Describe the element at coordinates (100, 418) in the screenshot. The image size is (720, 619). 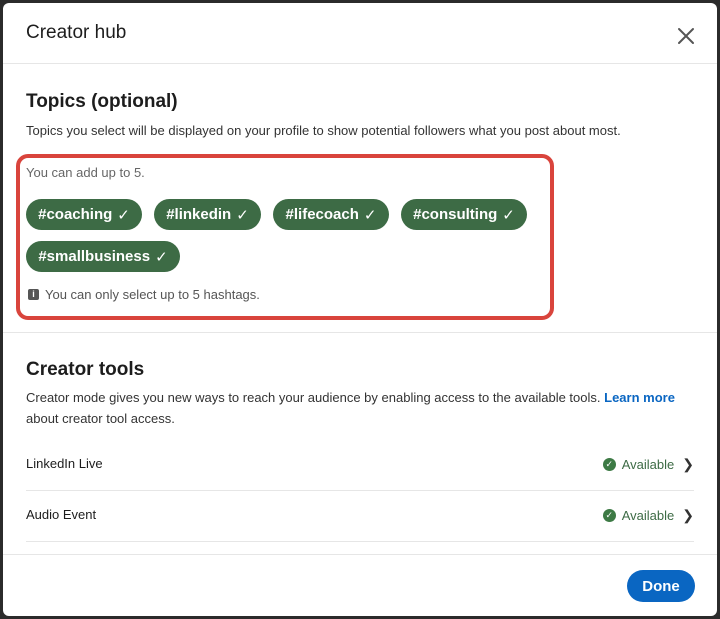
I see `description-text-continued: about creator tool access.` at that location.